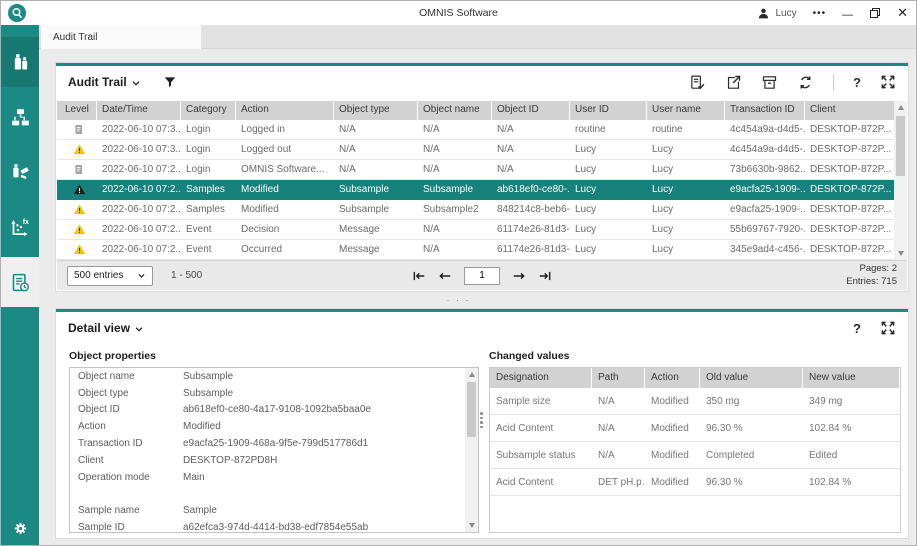 The width and height of the screenshot is (917, 546). I want to click on sidebar-item-audit-trail, so click(20, 282).